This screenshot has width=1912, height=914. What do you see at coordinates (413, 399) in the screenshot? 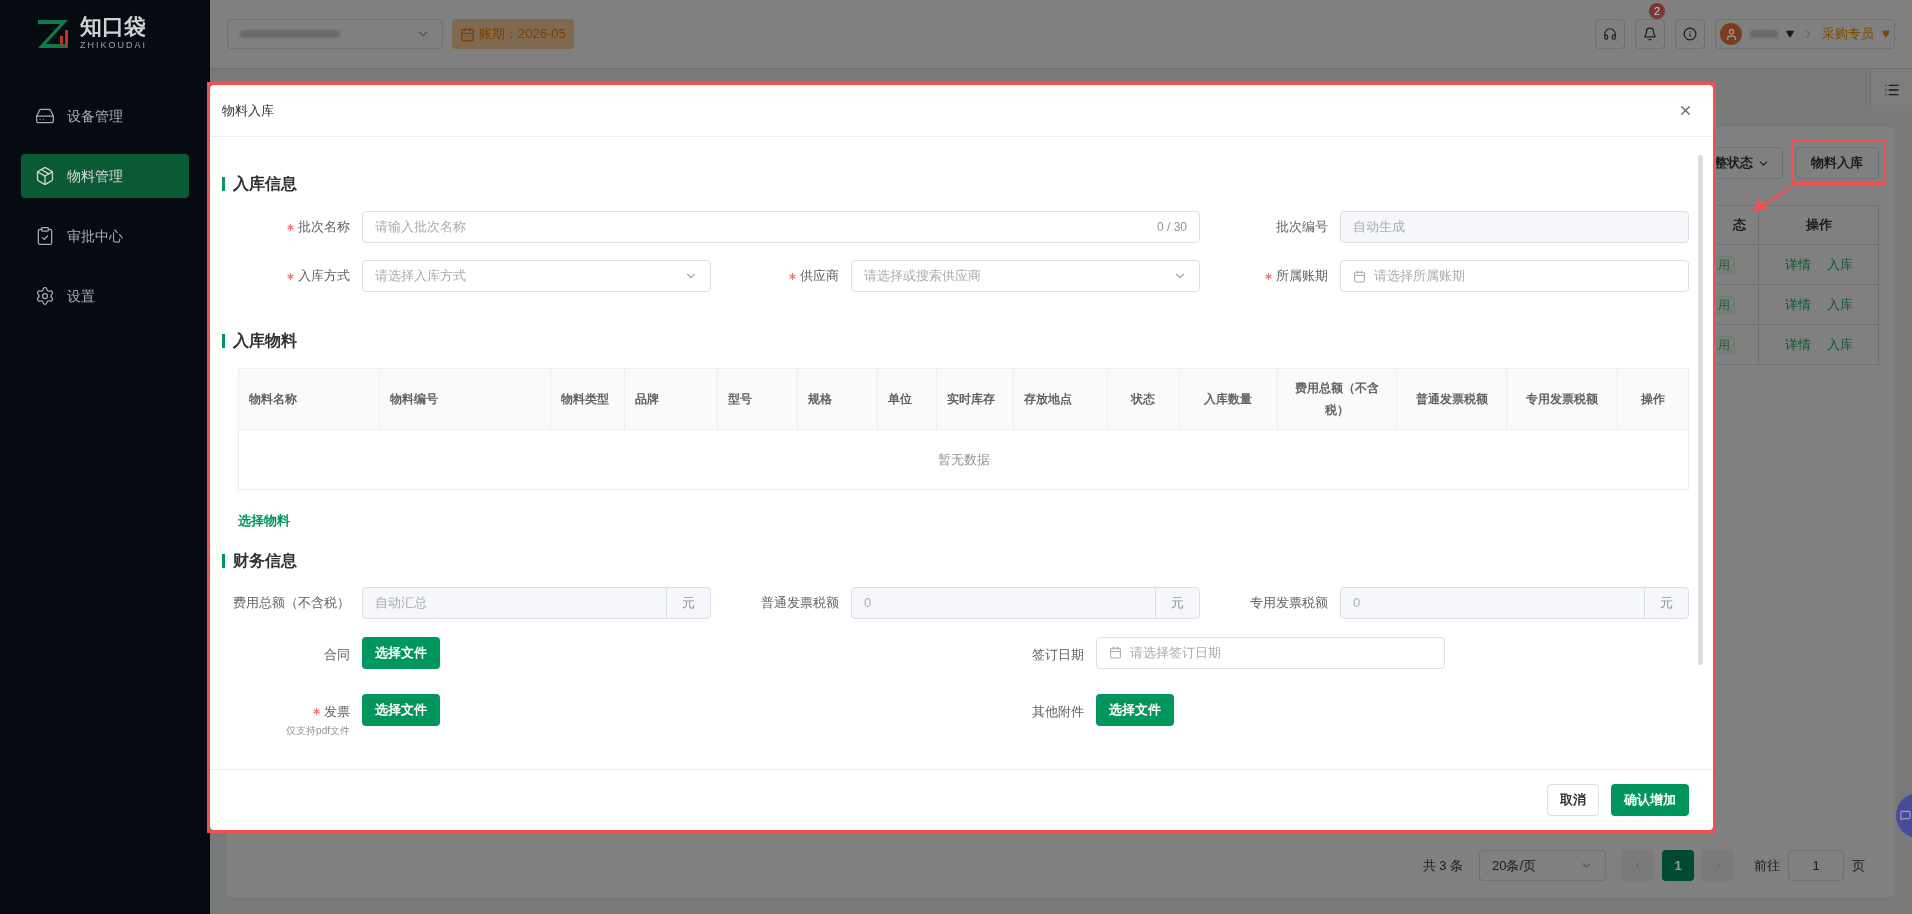
I see `column-header: 物料编号` at bounding box center [413, 399].